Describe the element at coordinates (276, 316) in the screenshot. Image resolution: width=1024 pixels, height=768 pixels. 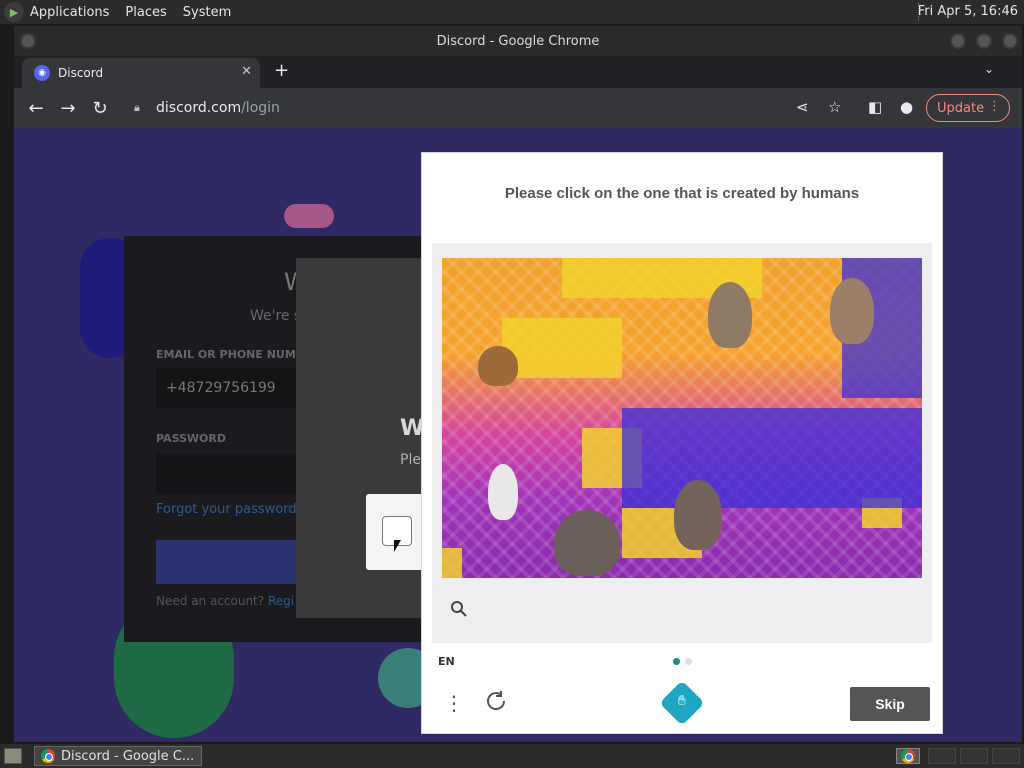
I see `login-subtitle: We're s` at that location.